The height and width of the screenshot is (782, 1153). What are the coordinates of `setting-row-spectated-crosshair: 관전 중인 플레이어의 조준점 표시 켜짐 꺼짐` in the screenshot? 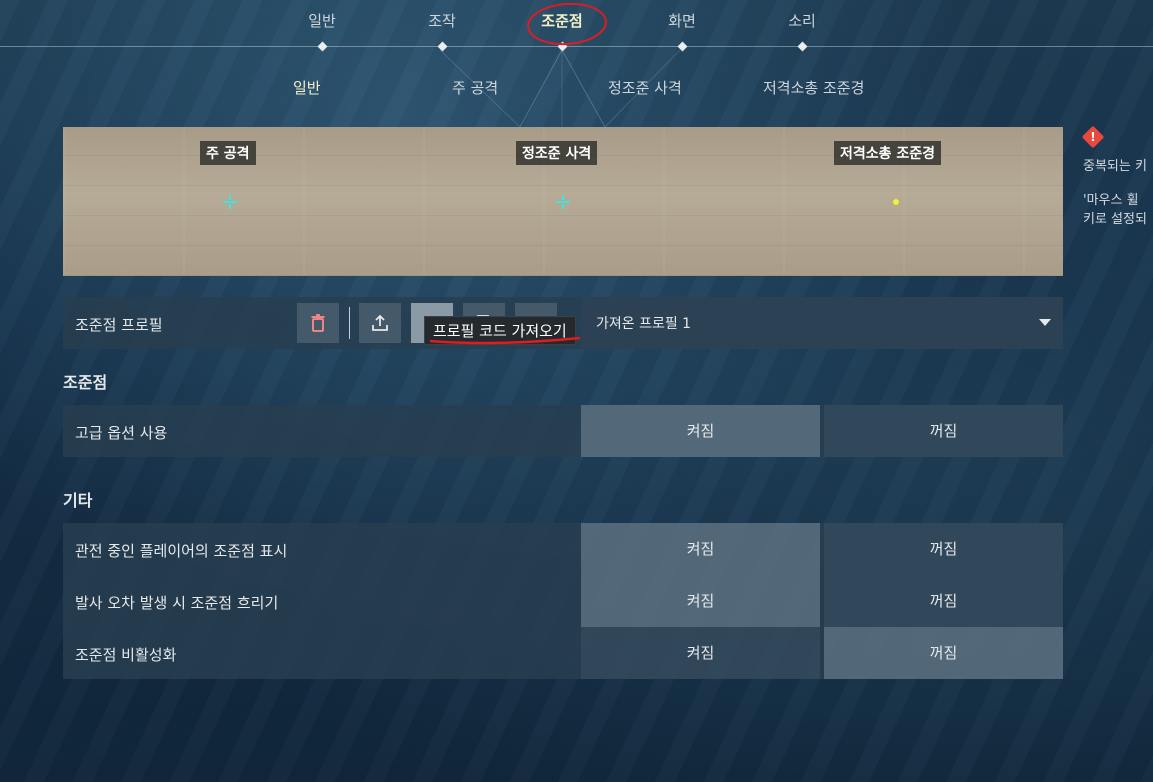 It's located at (563, 549).